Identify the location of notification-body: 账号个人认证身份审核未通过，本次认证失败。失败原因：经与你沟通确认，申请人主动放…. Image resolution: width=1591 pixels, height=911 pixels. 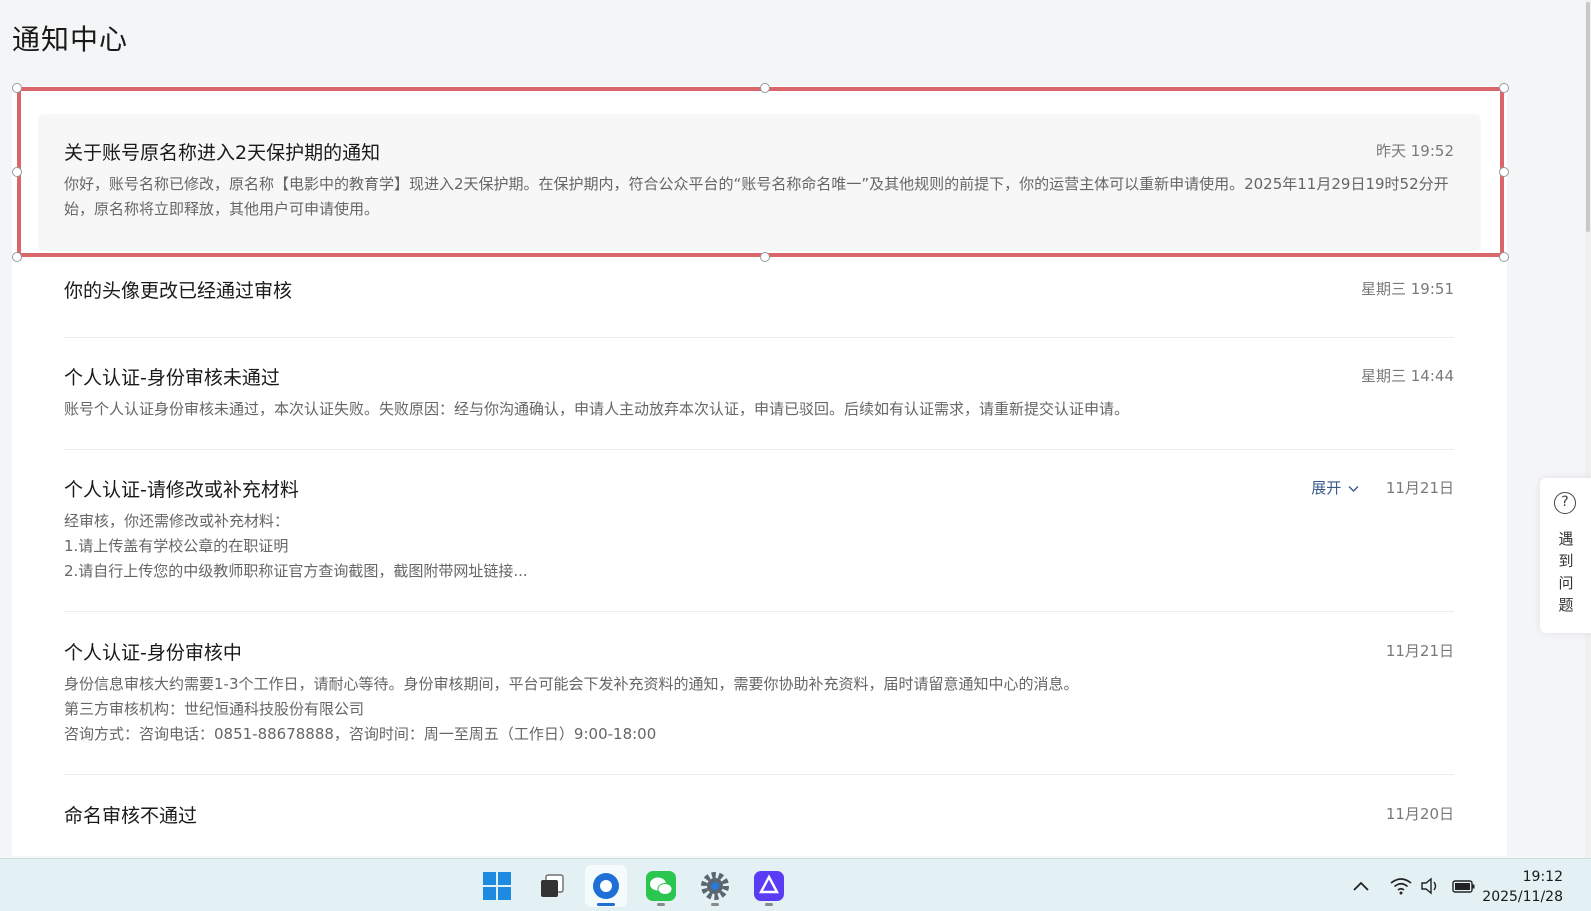
(759, 409).